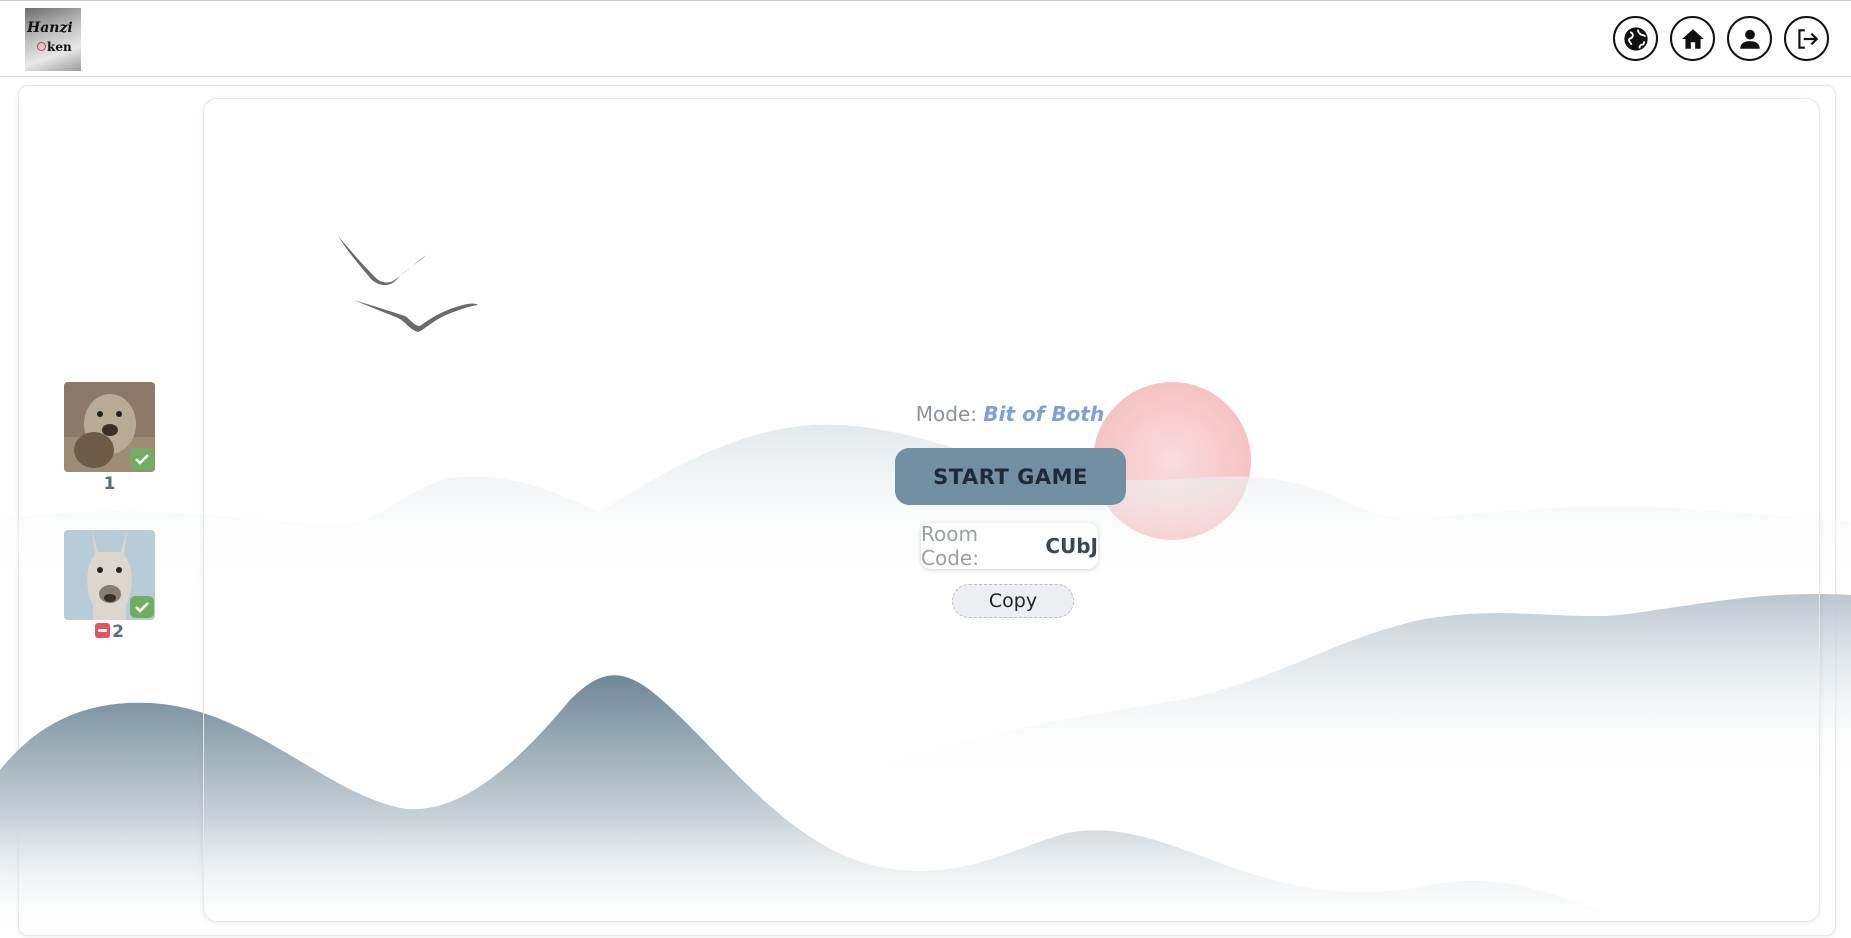 The width and height of the screenshot is (1851, 938). What do you see at coordinates (109, 484) in the screenshot?
I see `player-number: 1` at bounding box center [109, 484].